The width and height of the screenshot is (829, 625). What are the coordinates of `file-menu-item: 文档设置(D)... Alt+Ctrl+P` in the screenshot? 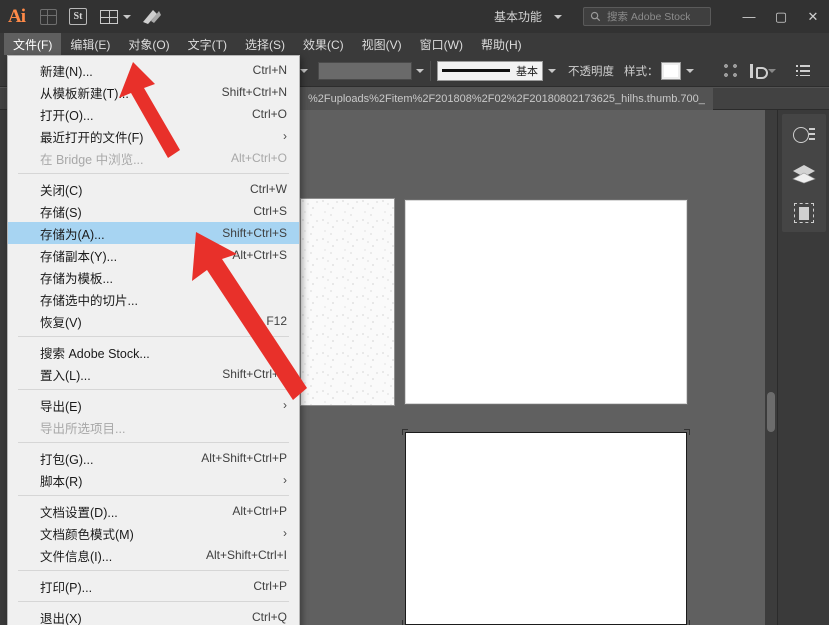 It's located at (153, 511).